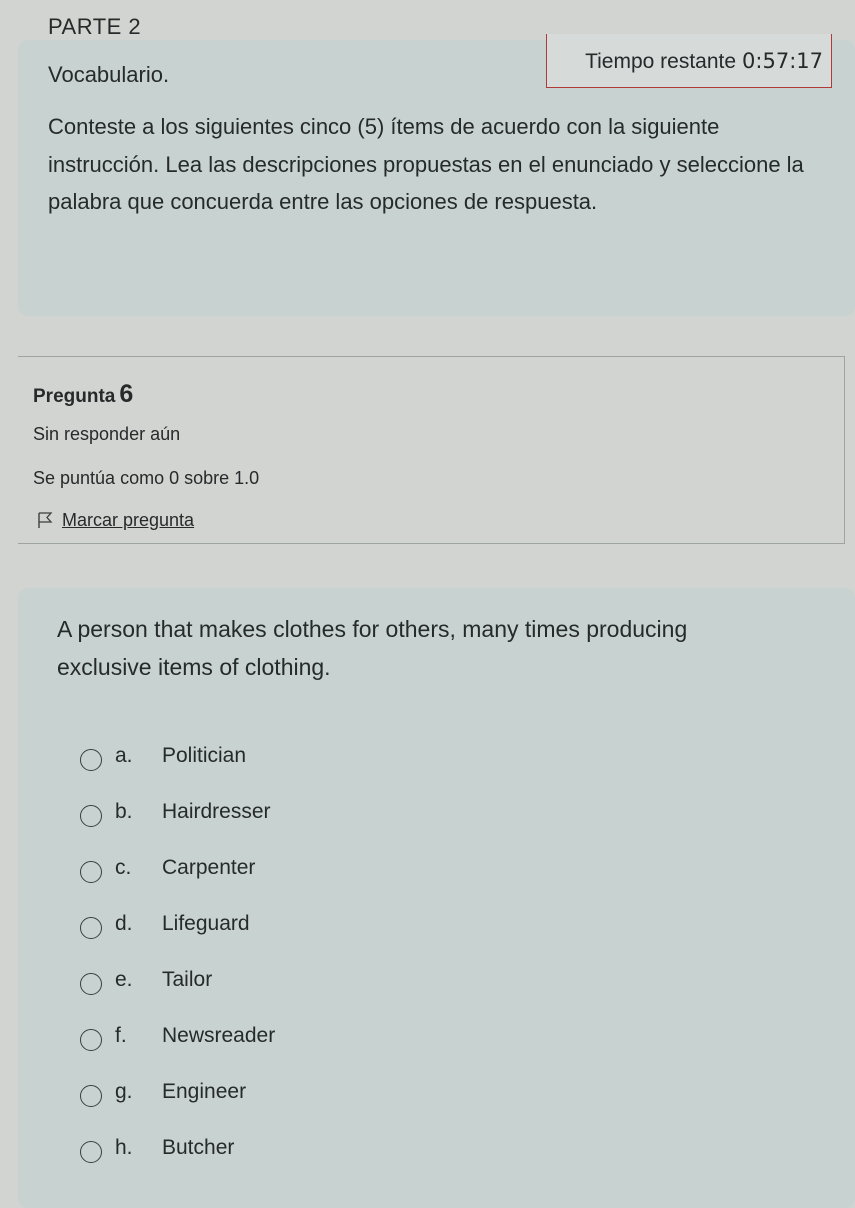 The width and height of the screenshot is (855, 1208). I want to click on answer-option: a. Politician, so click(171, 756).